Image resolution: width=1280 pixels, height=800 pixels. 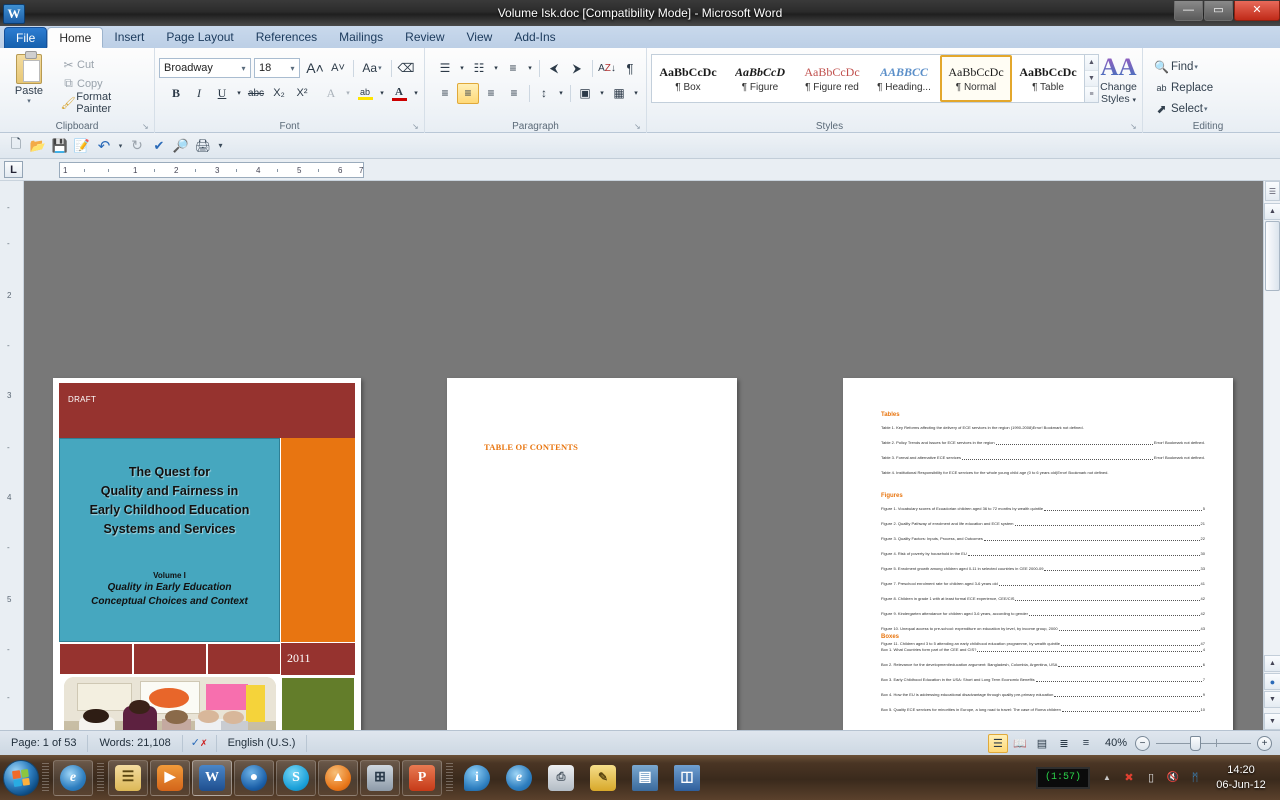 I want to click on align-center-icon: ≡, so click(x=468, y=93).